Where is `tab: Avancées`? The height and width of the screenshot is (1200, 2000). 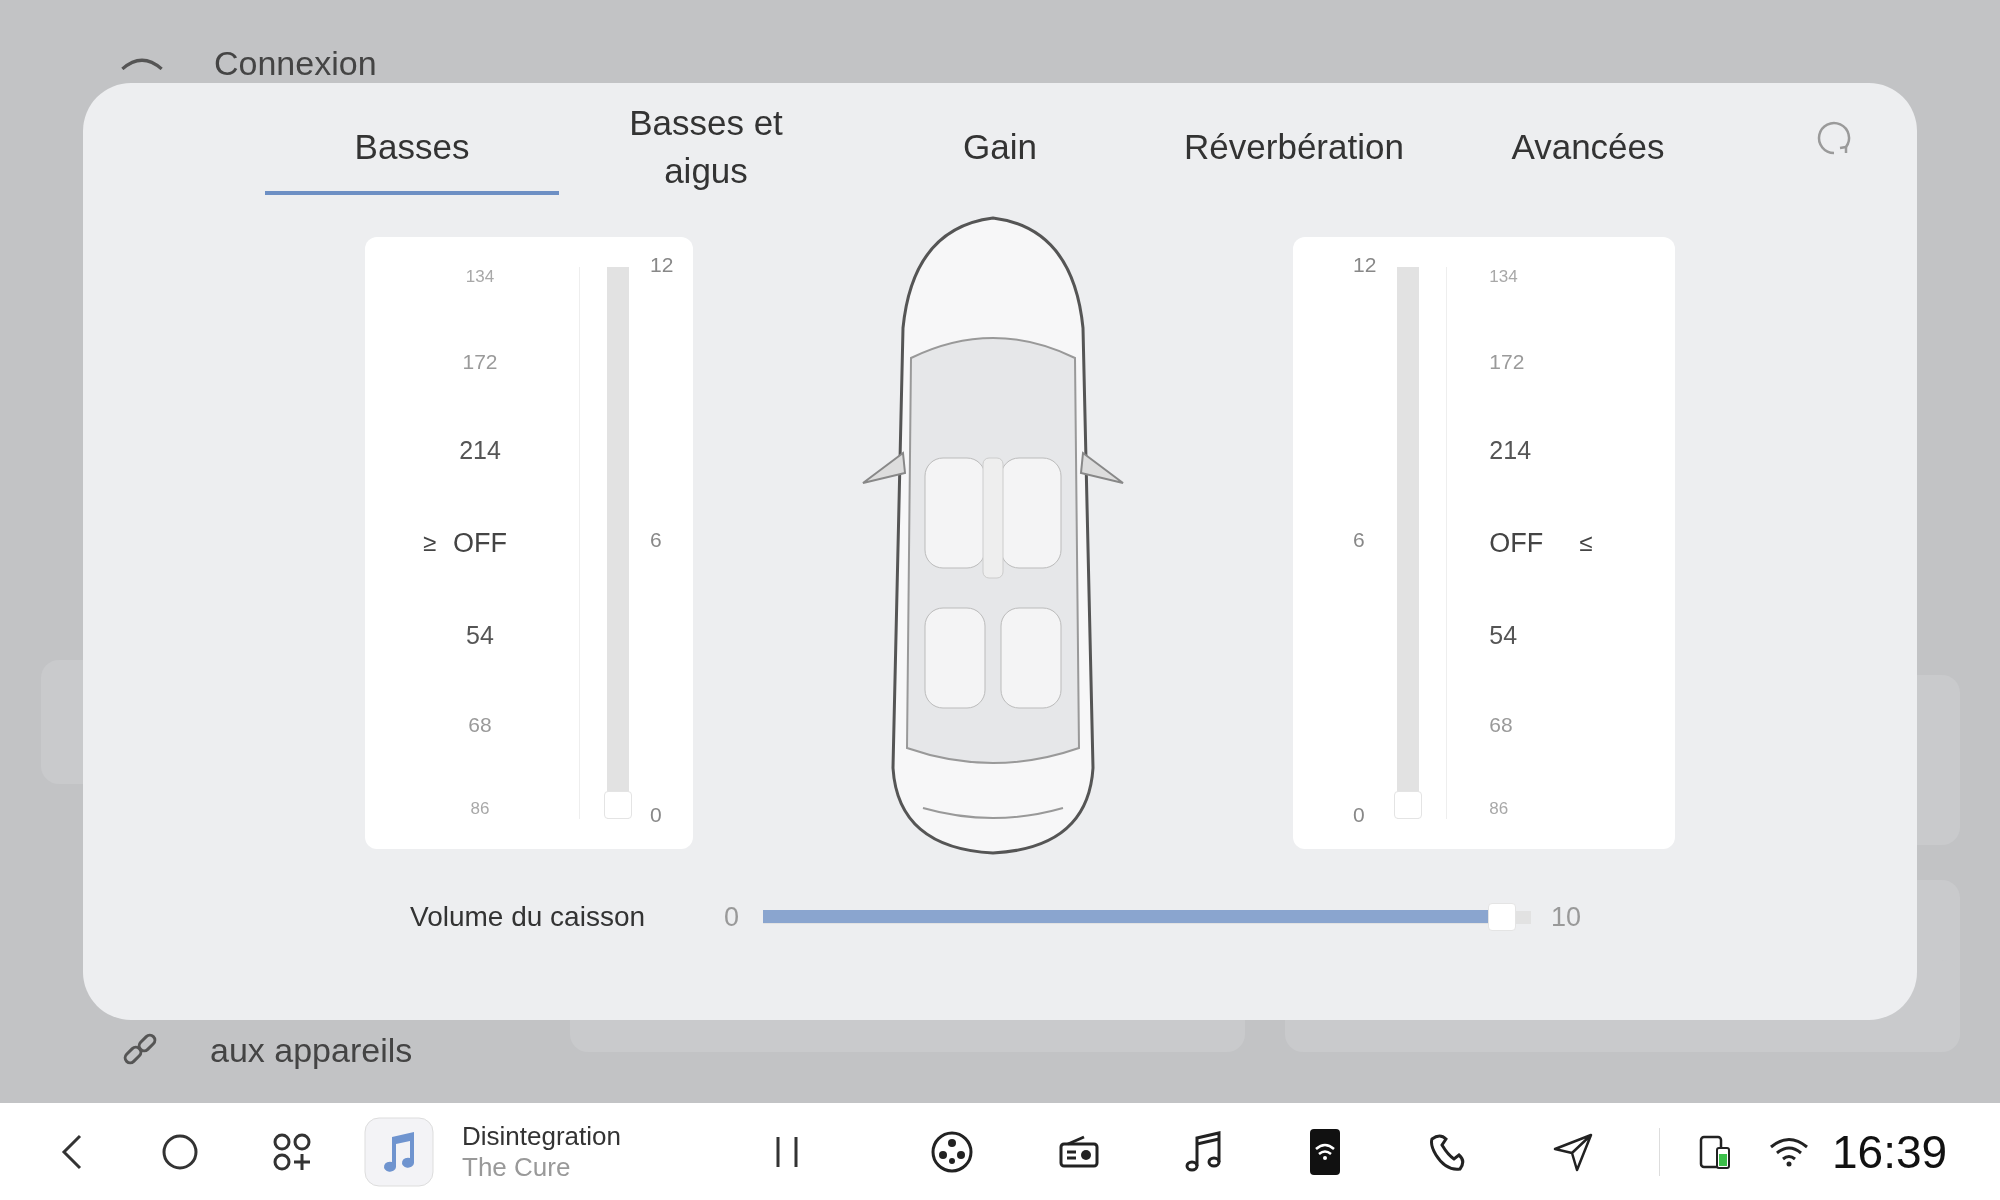 tab: Avancées is located at coordinates (1588, 149).